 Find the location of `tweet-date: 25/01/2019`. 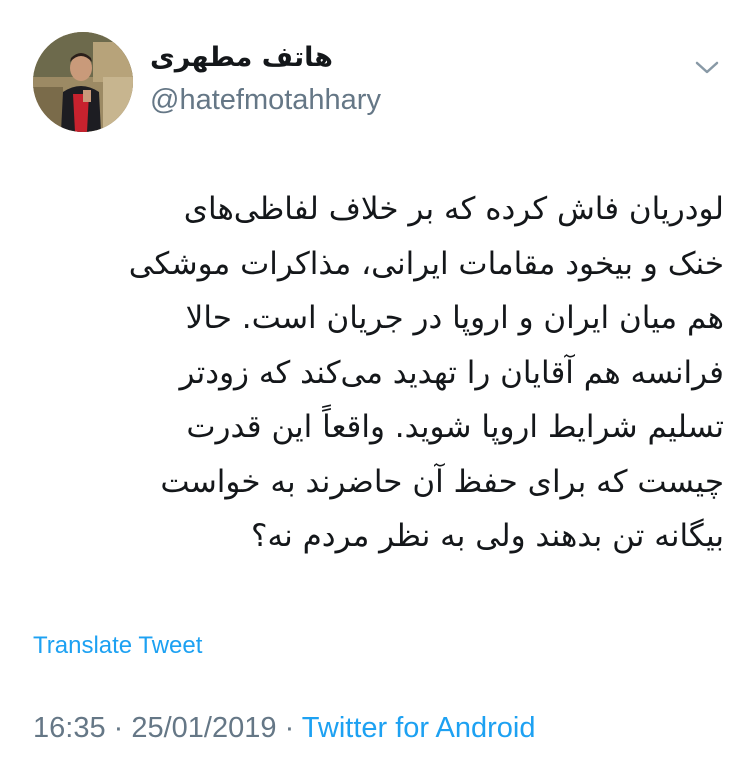

tweet-date: 25/01/2019 is located at coordinates (204, 728).